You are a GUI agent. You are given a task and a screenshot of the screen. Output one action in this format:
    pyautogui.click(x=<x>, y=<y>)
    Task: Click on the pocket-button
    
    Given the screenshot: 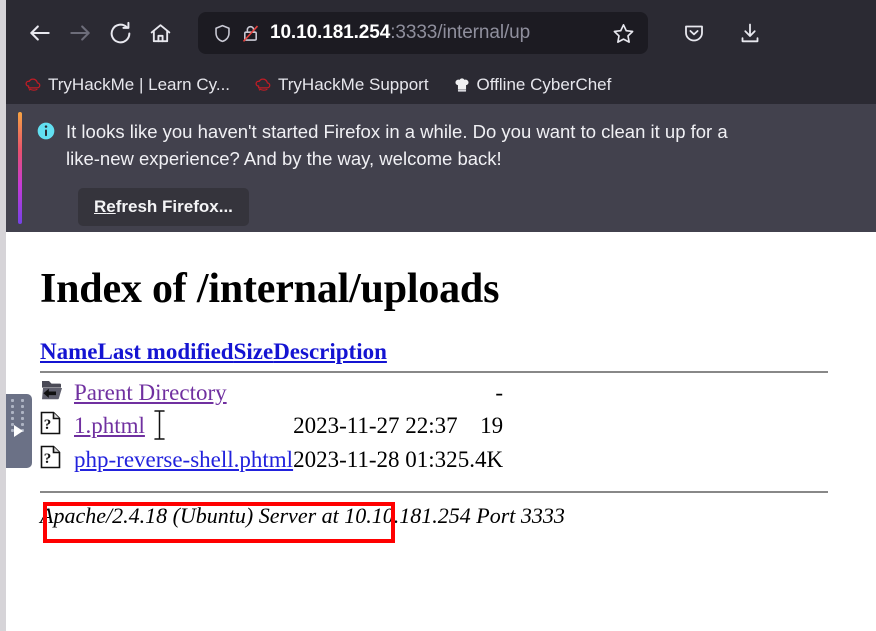 What is the action you would take?
    pyautogui.click(x=694, y=33)
    